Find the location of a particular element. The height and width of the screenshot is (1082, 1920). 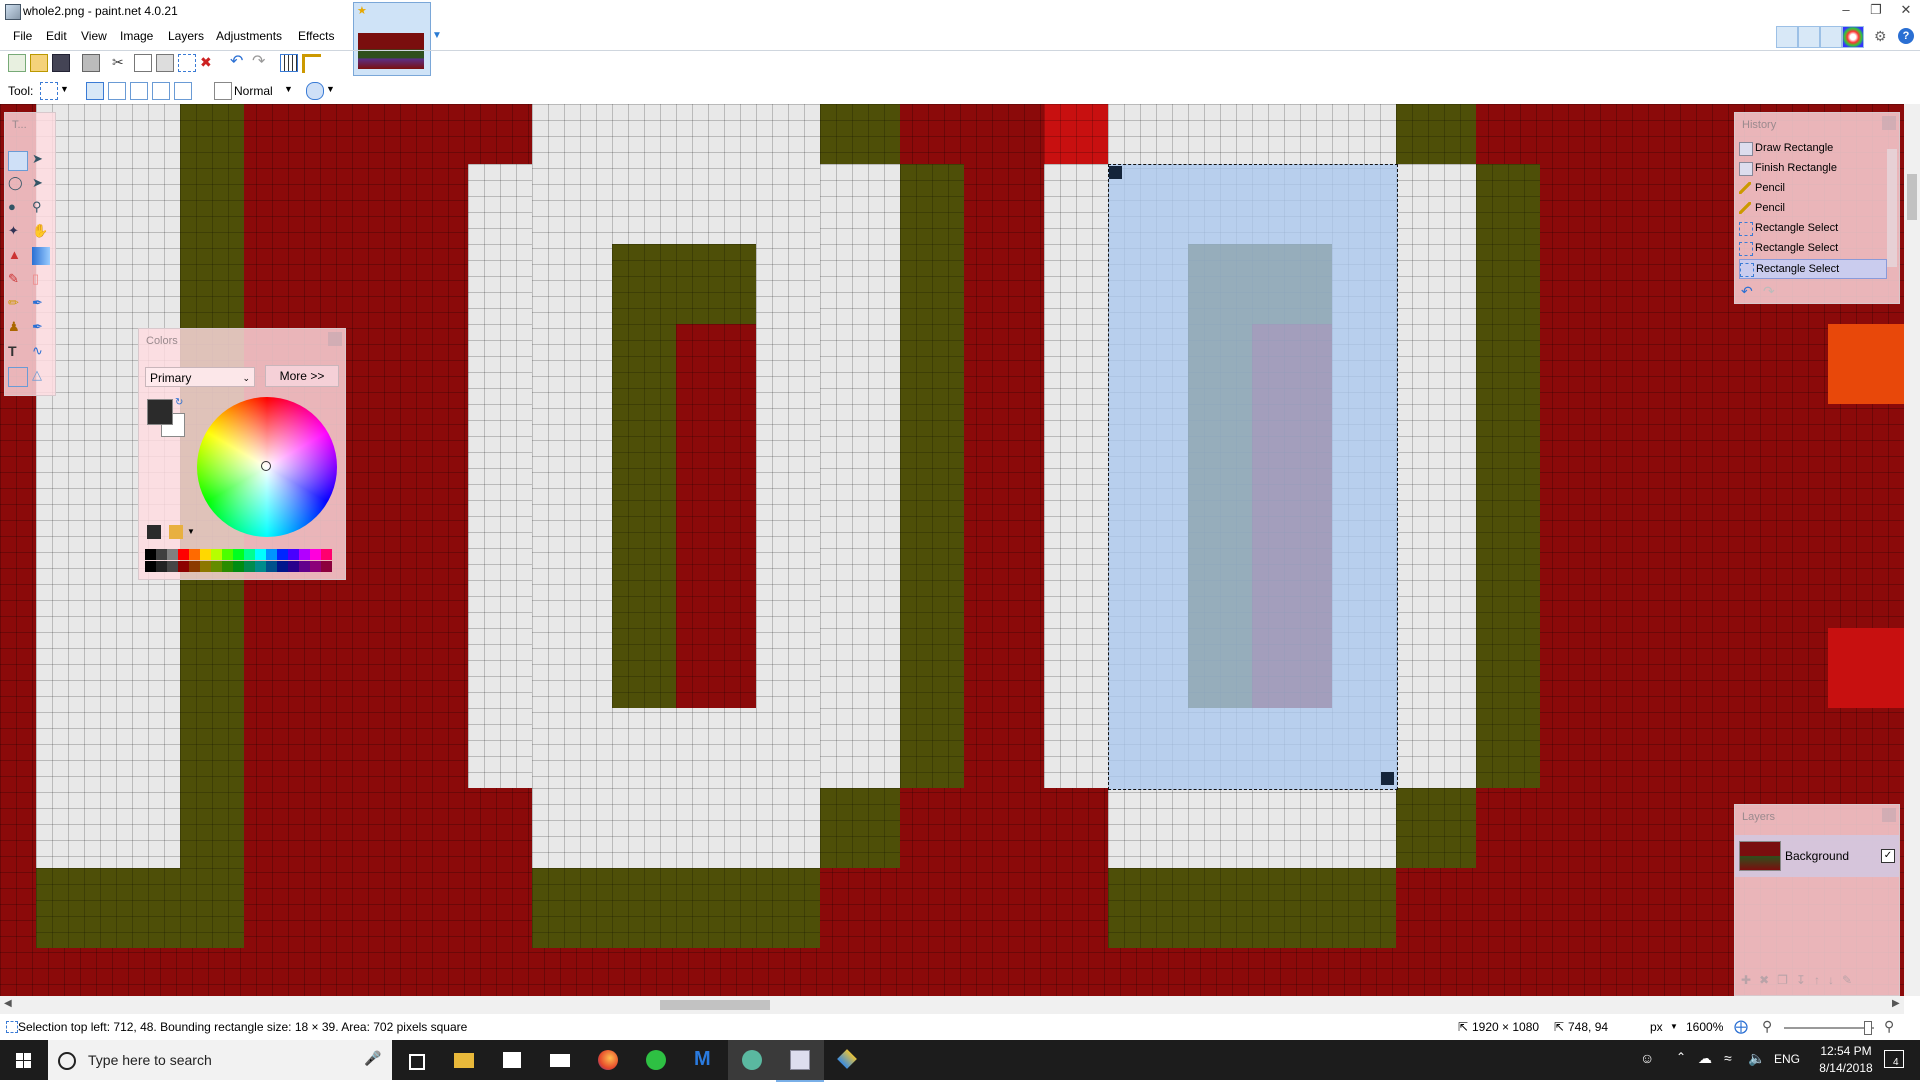

title-restore-button: ❐ is located at coordinates (1876, 10).